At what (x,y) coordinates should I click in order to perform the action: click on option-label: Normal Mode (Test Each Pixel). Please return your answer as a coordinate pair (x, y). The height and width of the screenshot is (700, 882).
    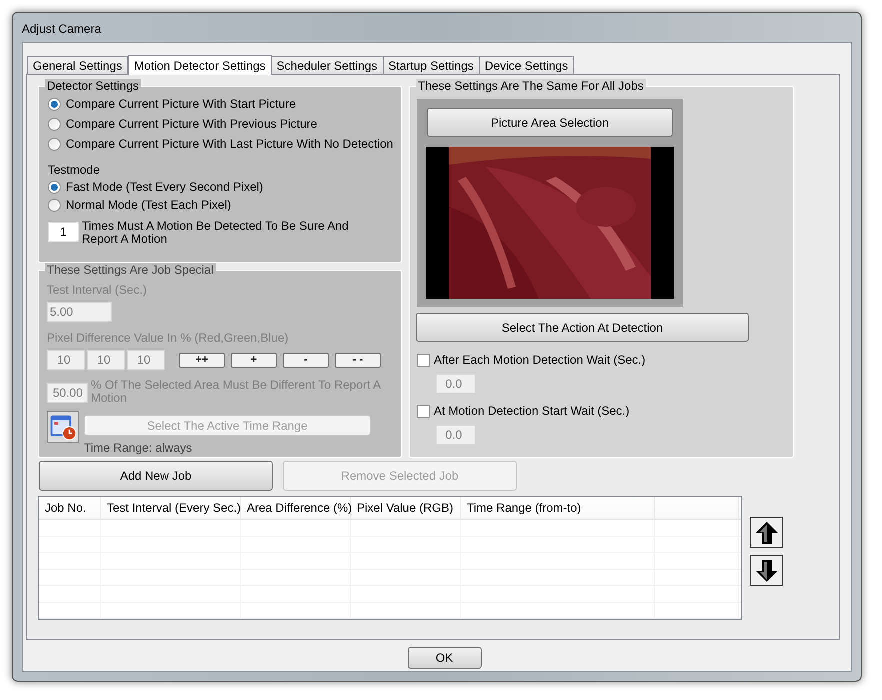
    Looking at the image, I should click on (149, 205).